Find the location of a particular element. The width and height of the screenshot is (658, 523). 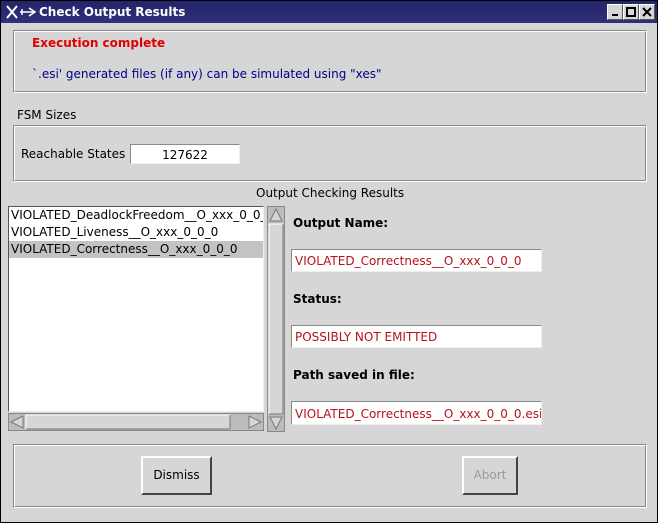

button-panel is located at coordinates (330, 476).